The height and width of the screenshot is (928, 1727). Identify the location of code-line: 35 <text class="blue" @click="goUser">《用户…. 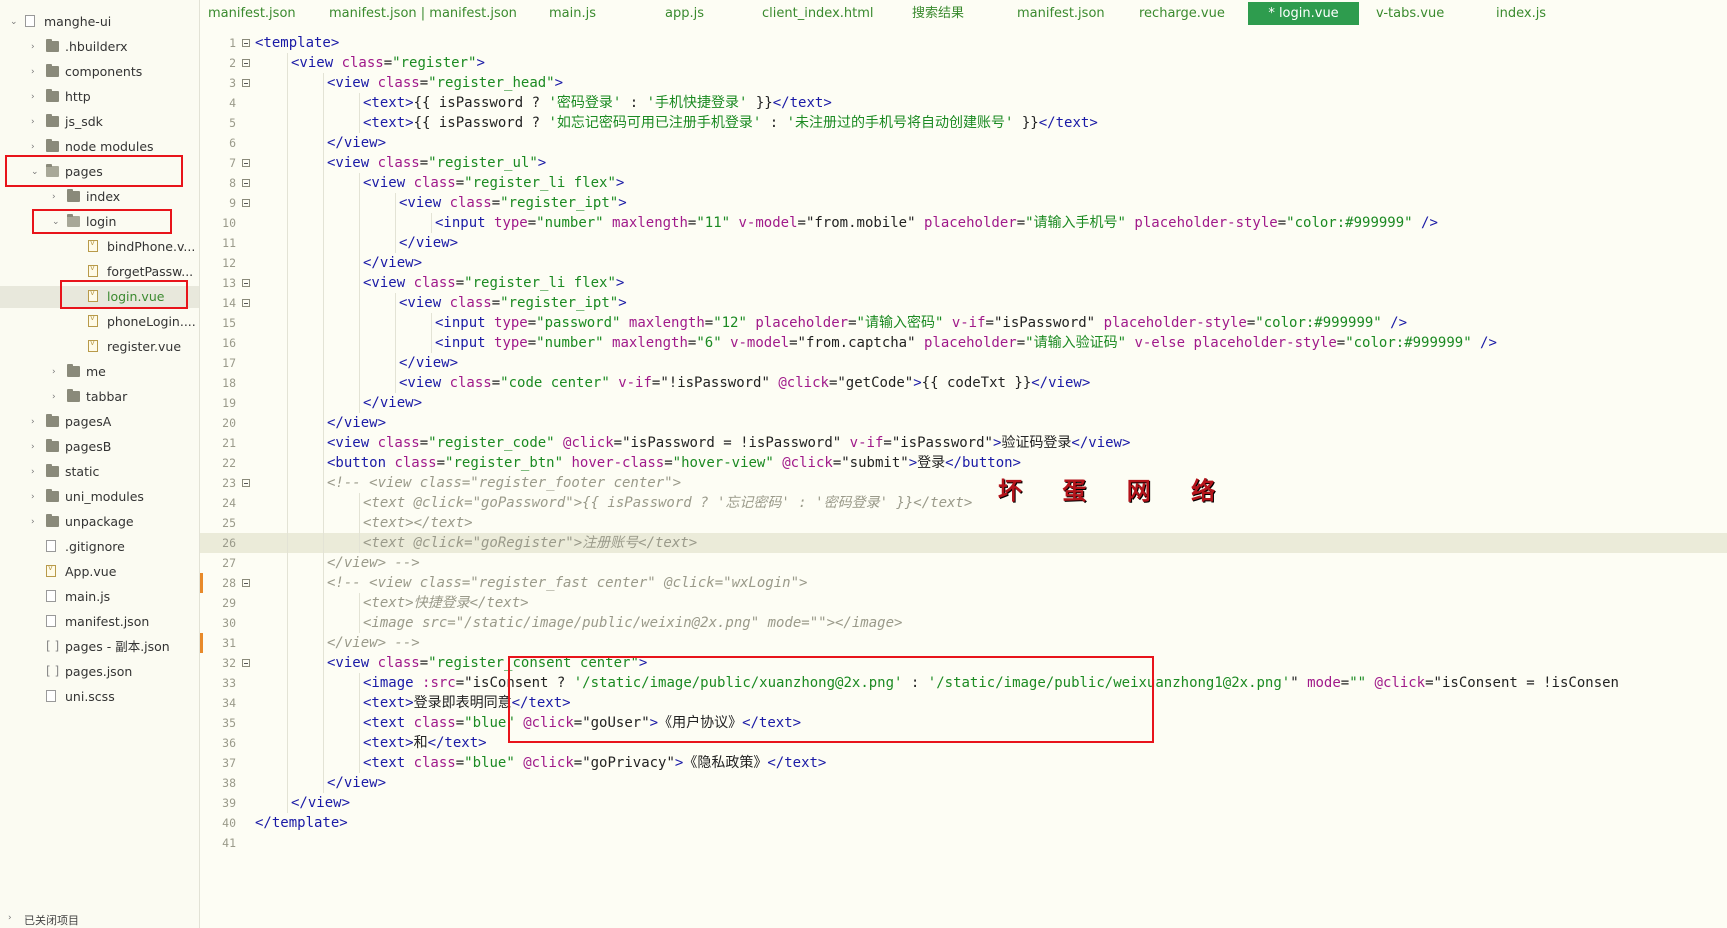
(963, 723).